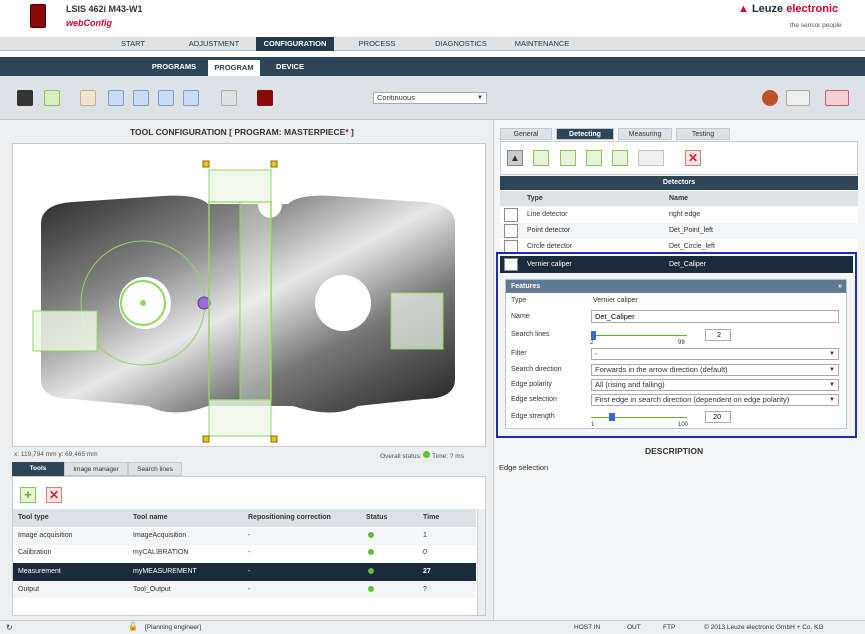 Image resolution: width=865 pixels, height=634 pixels. I want to click on select-arrow-icon: ▲, so click(515, 158).